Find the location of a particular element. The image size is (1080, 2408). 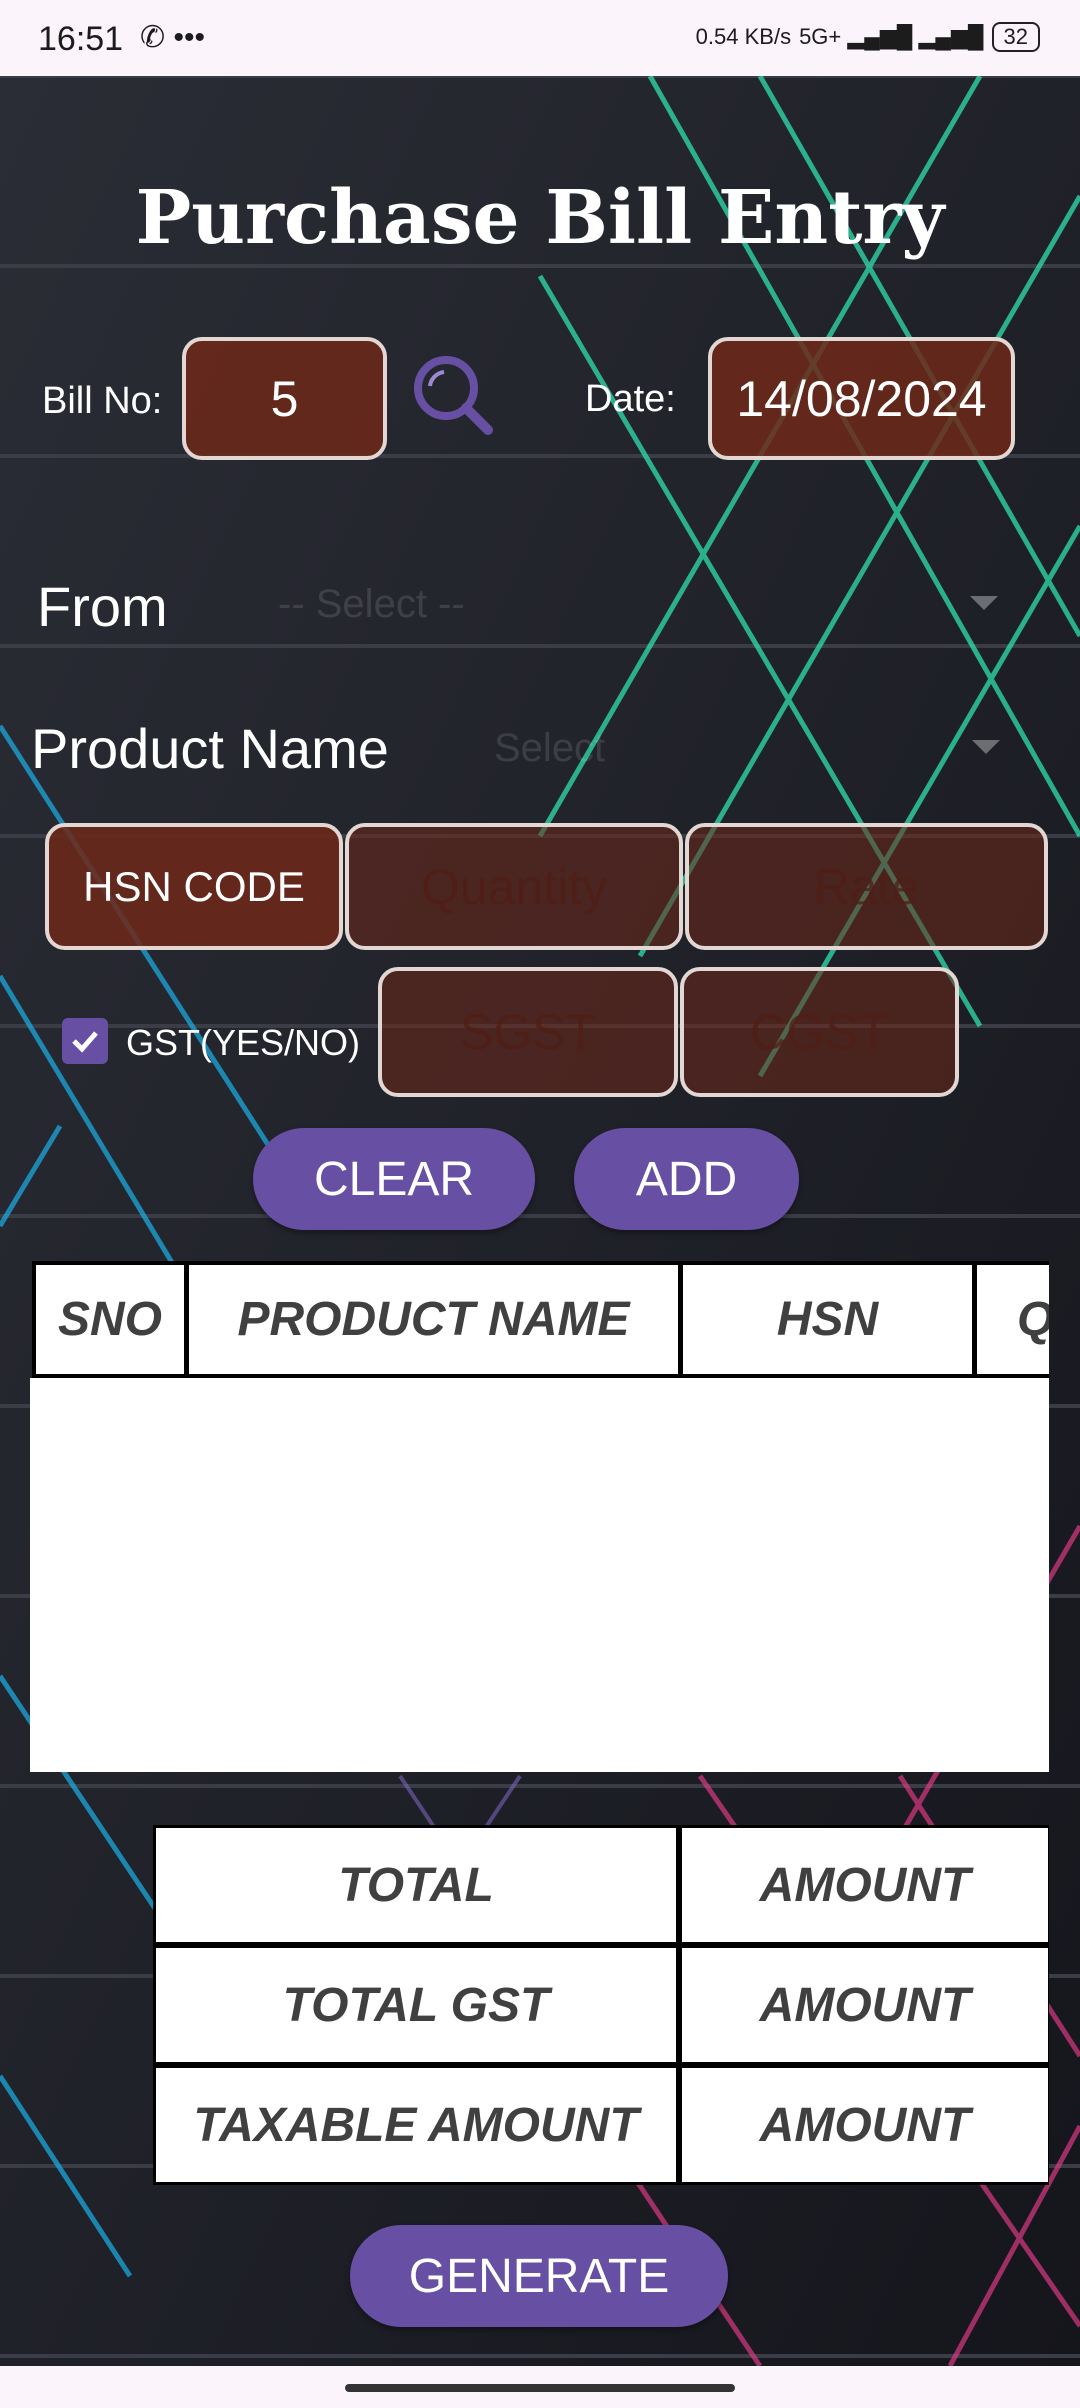

column-header-sno: SNO is located at coordinates (110, 1319).